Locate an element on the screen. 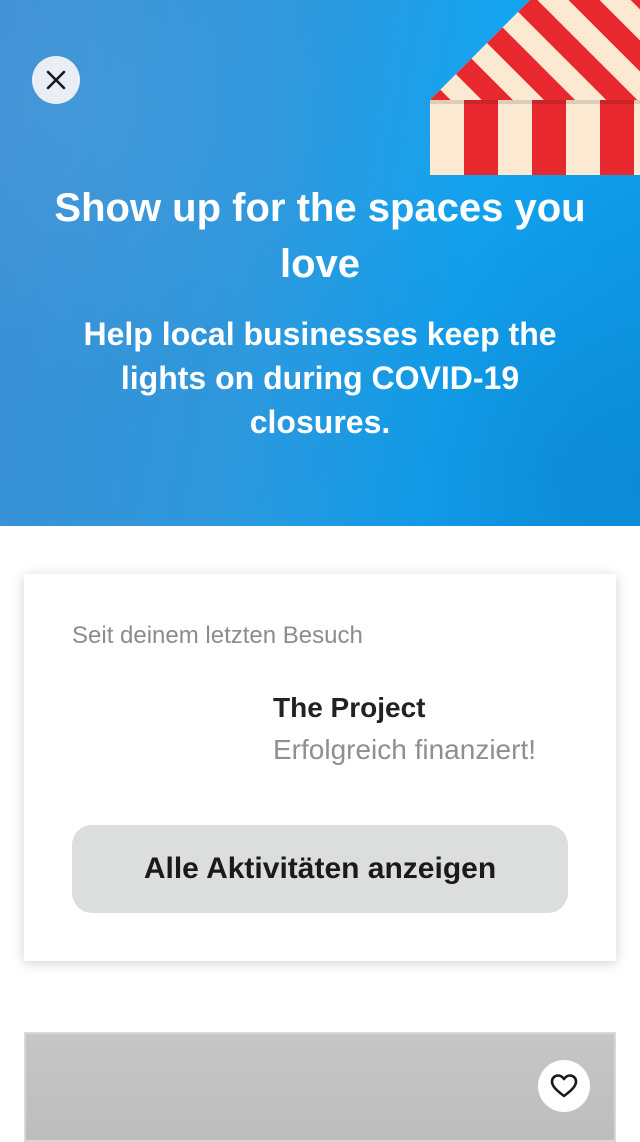  close-icon is located at coordinates (56, 80).